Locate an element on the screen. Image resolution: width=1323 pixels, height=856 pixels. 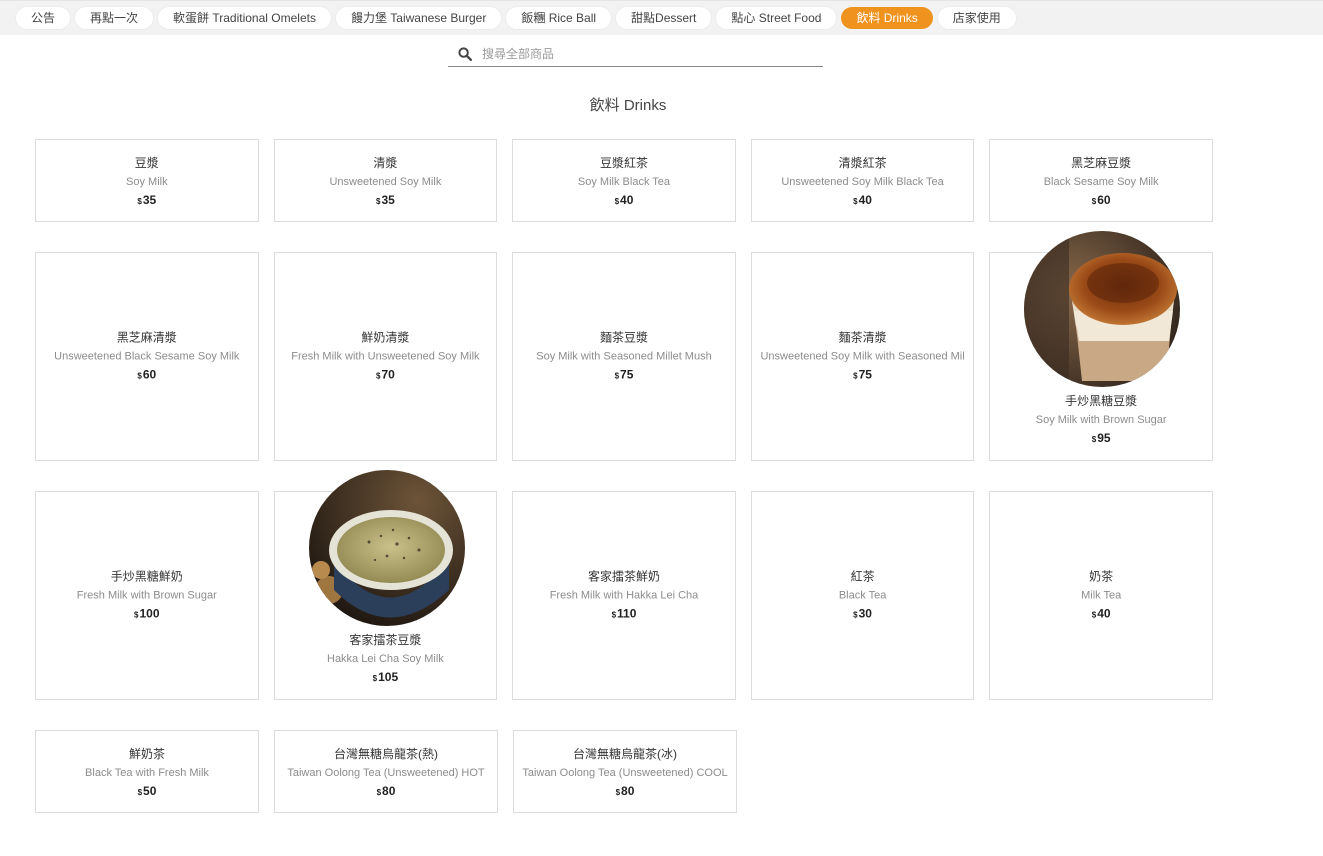
hakka-lei-cha-photo is located at coordinates (386, 548).